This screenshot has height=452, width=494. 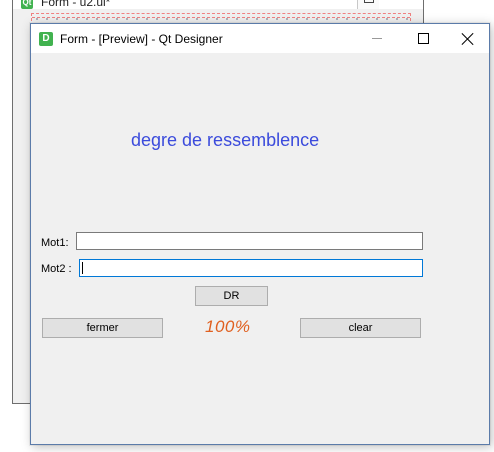 What do you see at coordinates (221, 16) in the screenshot?
I see `designer-form-guide` at bounding box center [221, 16].